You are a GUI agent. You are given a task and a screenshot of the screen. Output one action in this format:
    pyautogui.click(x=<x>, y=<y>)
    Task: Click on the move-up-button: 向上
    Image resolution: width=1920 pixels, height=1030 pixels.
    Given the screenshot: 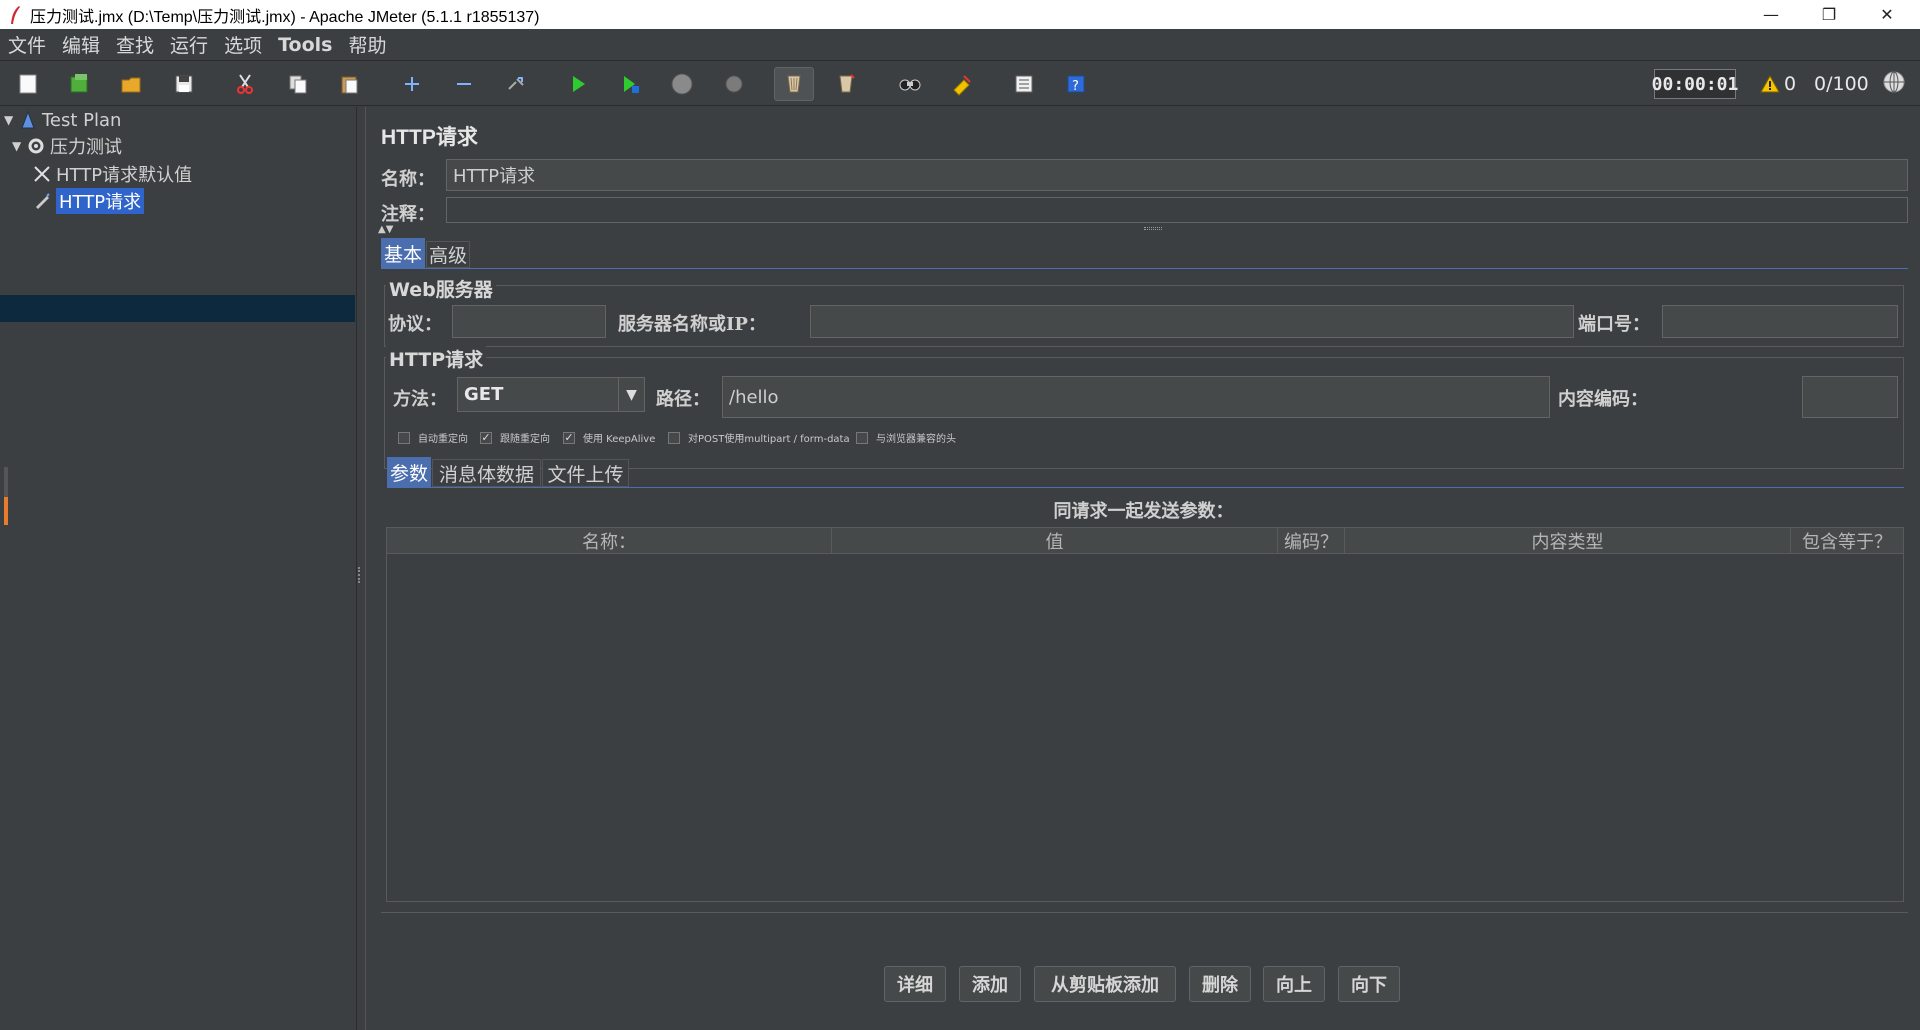 What is the action you would take?
    pyautogui.click(x=1294, y=984)
    